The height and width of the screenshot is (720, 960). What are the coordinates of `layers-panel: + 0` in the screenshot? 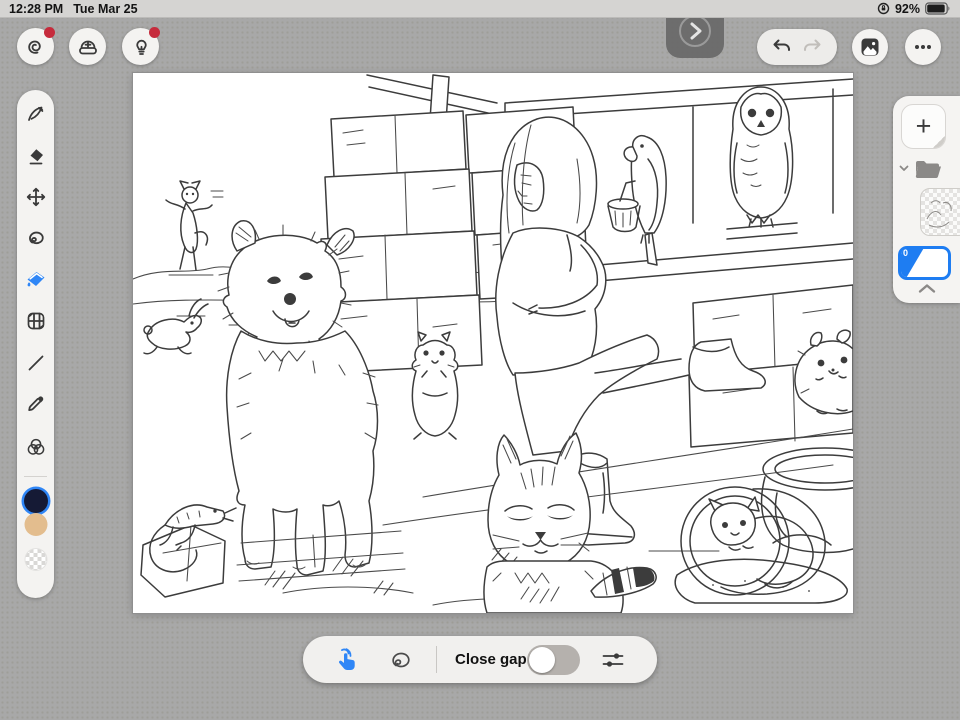 It's located at (926, 199).